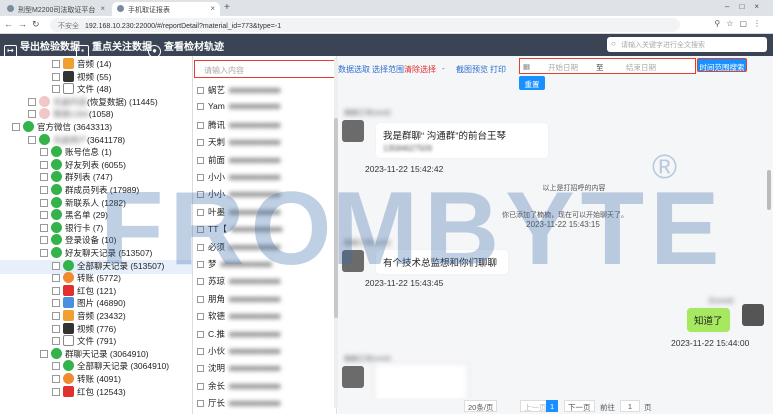 Image resolution: width=773 pixels, height=414 pixels. Describe the element at coordinates (722, 65) in the screenshot. I see `time-range-search-button: 时间范围搜索` at that location.